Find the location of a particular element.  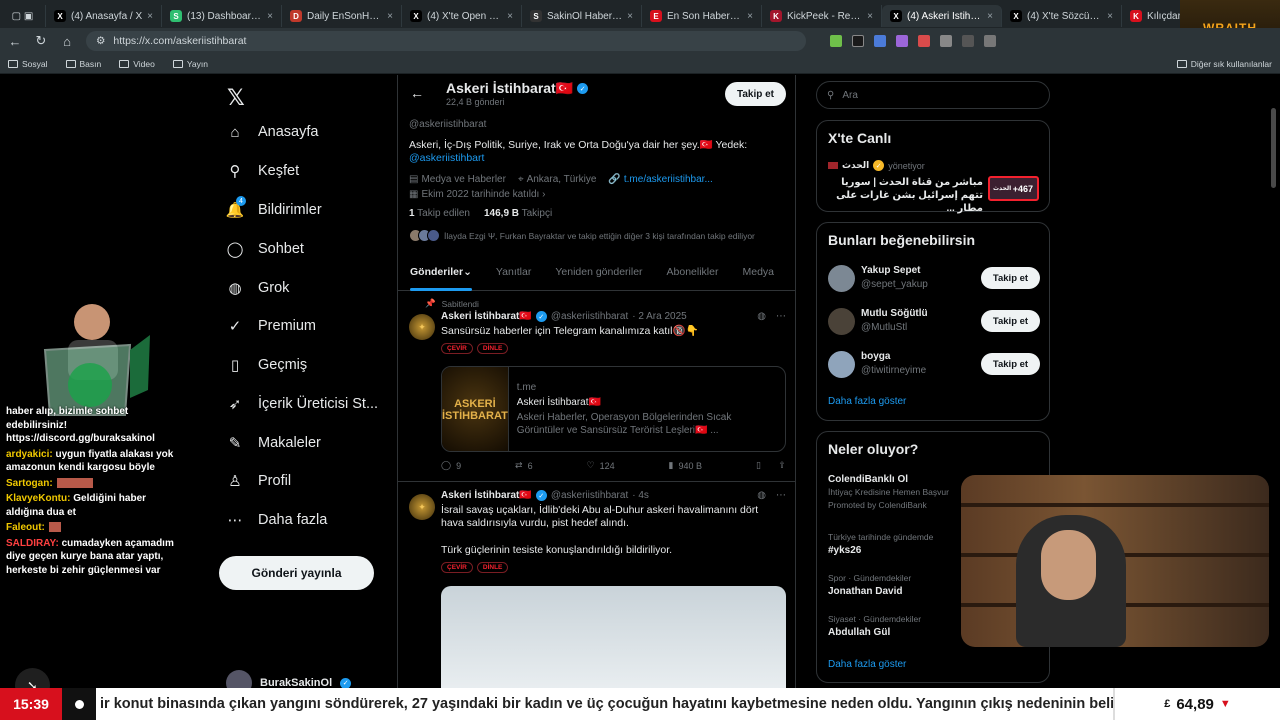

trend-item: Türkiye tarihinde gündemde #yks26 is located at coordinates (880, 544).